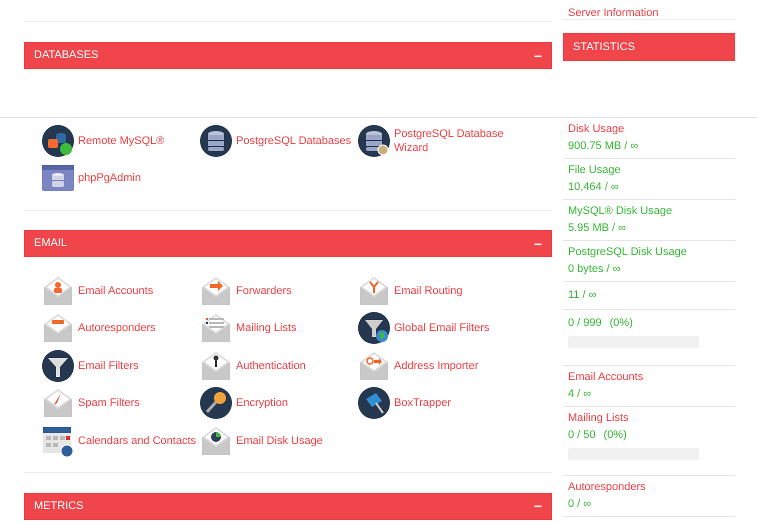 The height and width of the screenshot is (525, 757). I want to click on tool-link: PostgreSQL Databases, so click(294, 141).